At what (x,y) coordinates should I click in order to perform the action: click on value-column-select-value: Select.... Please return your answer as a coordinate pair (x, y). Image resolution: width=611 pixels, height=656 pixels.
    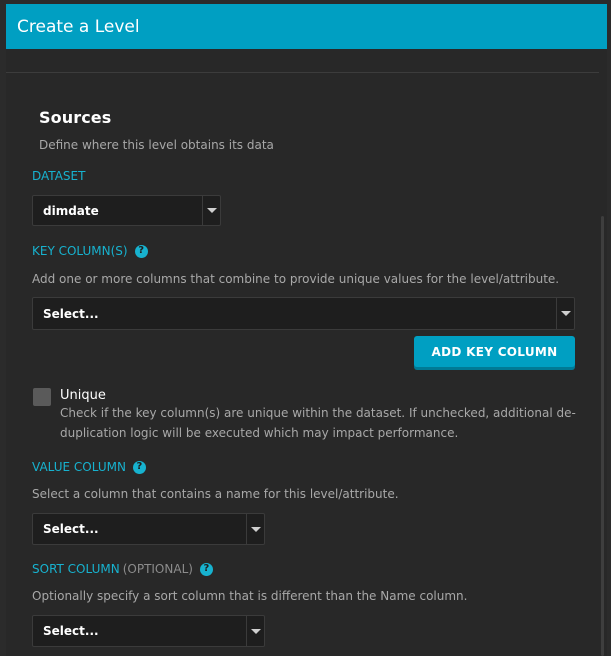
    Looking at the image, I should click on (71, 529).